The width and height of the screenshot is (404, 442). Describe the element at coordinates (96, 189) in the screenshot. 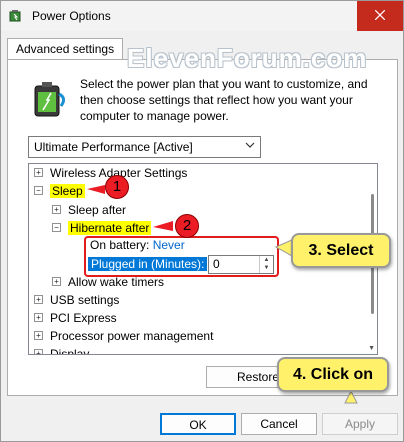

I see `badge1-pointer` at that location.